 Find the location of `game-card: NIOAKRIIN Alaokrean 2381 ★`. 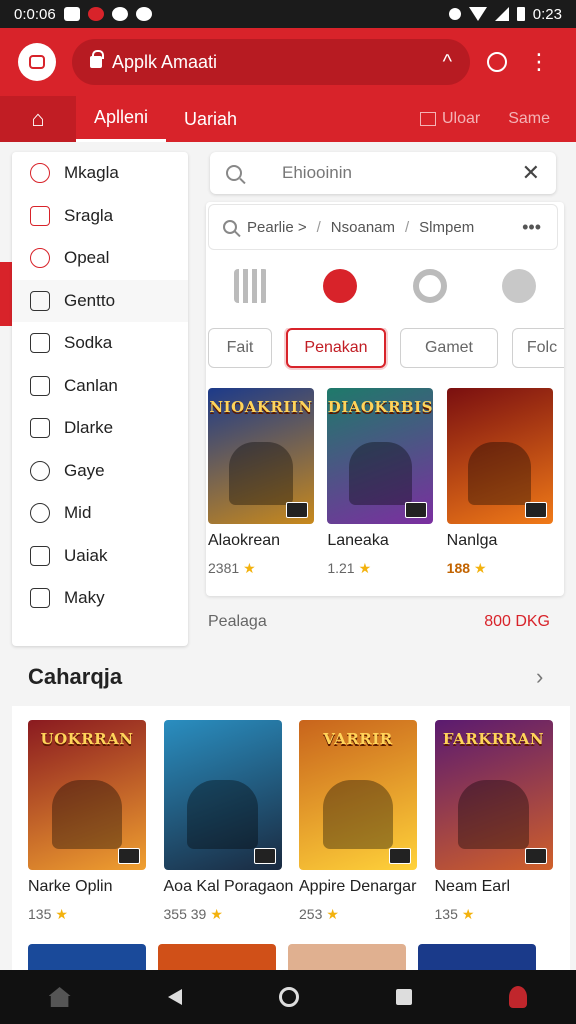

game-card: NIOAKRIIN Alaokrean 2381 ★ is located at coordinates (265, 482).